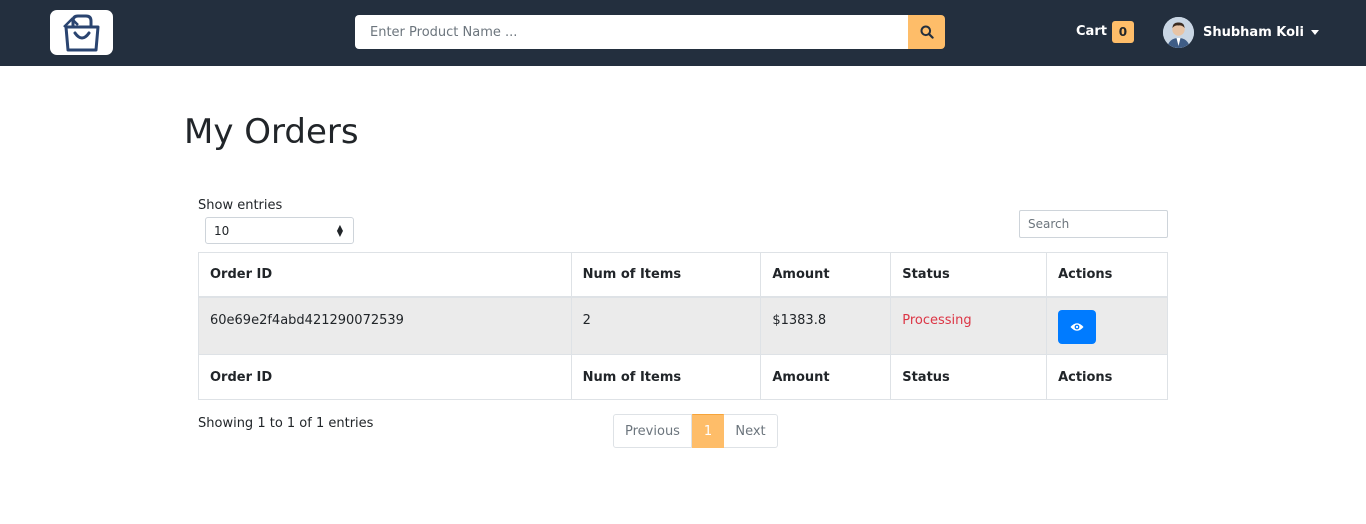 The width and height of the screenshot is (1366, 524). Describe the element at coordinates (666, 325) in the screenshot. I see `num-items-cell: 2` at that location.